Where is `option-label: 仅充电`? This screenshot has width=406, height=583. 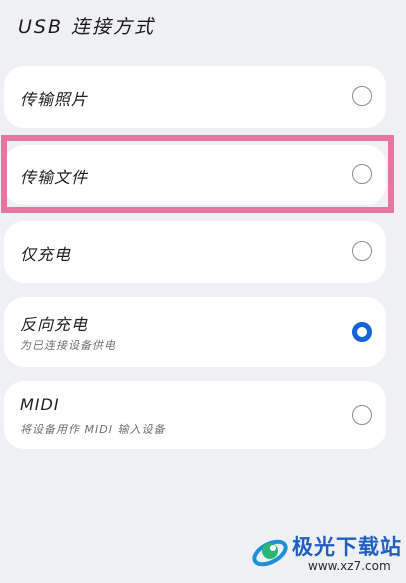 option-label: 仅充电 is located at coordinates (46, 254).